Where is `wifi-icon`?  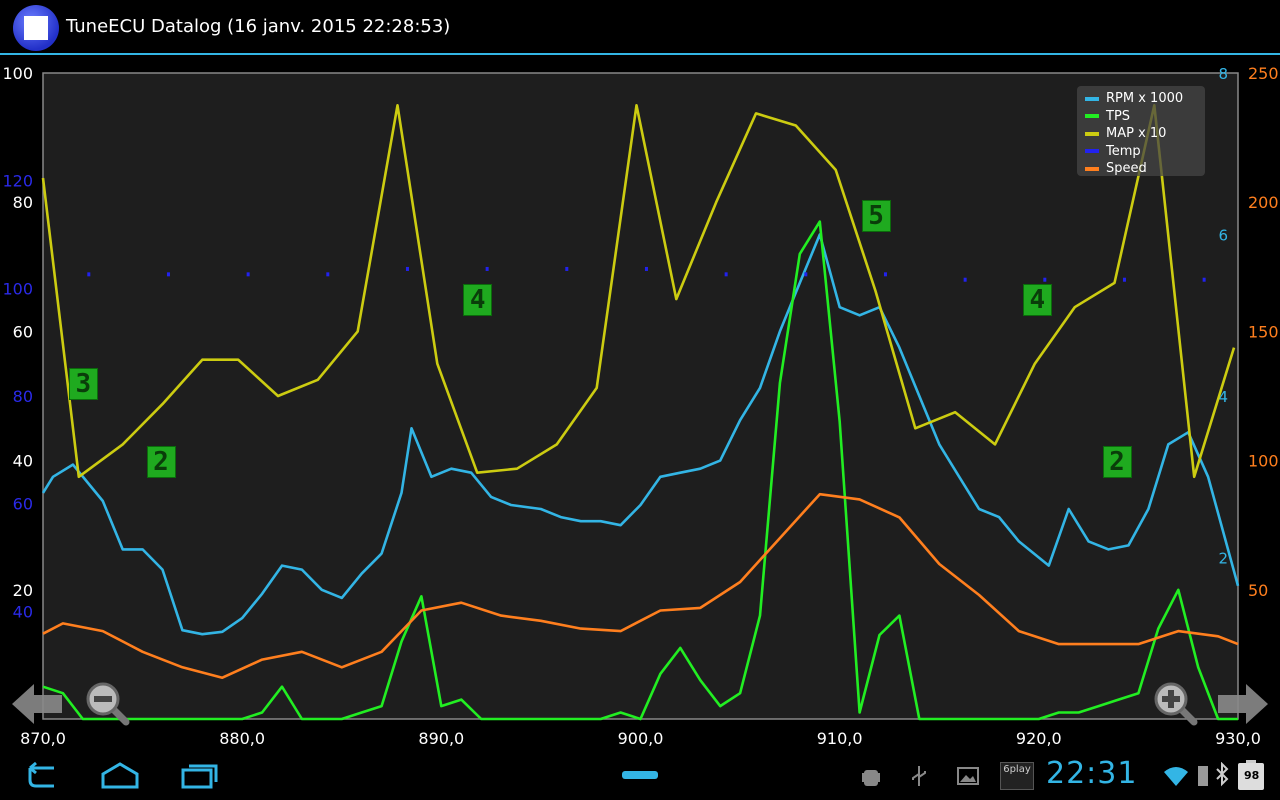
wifi-icon is located at coordinates (1176, 776).